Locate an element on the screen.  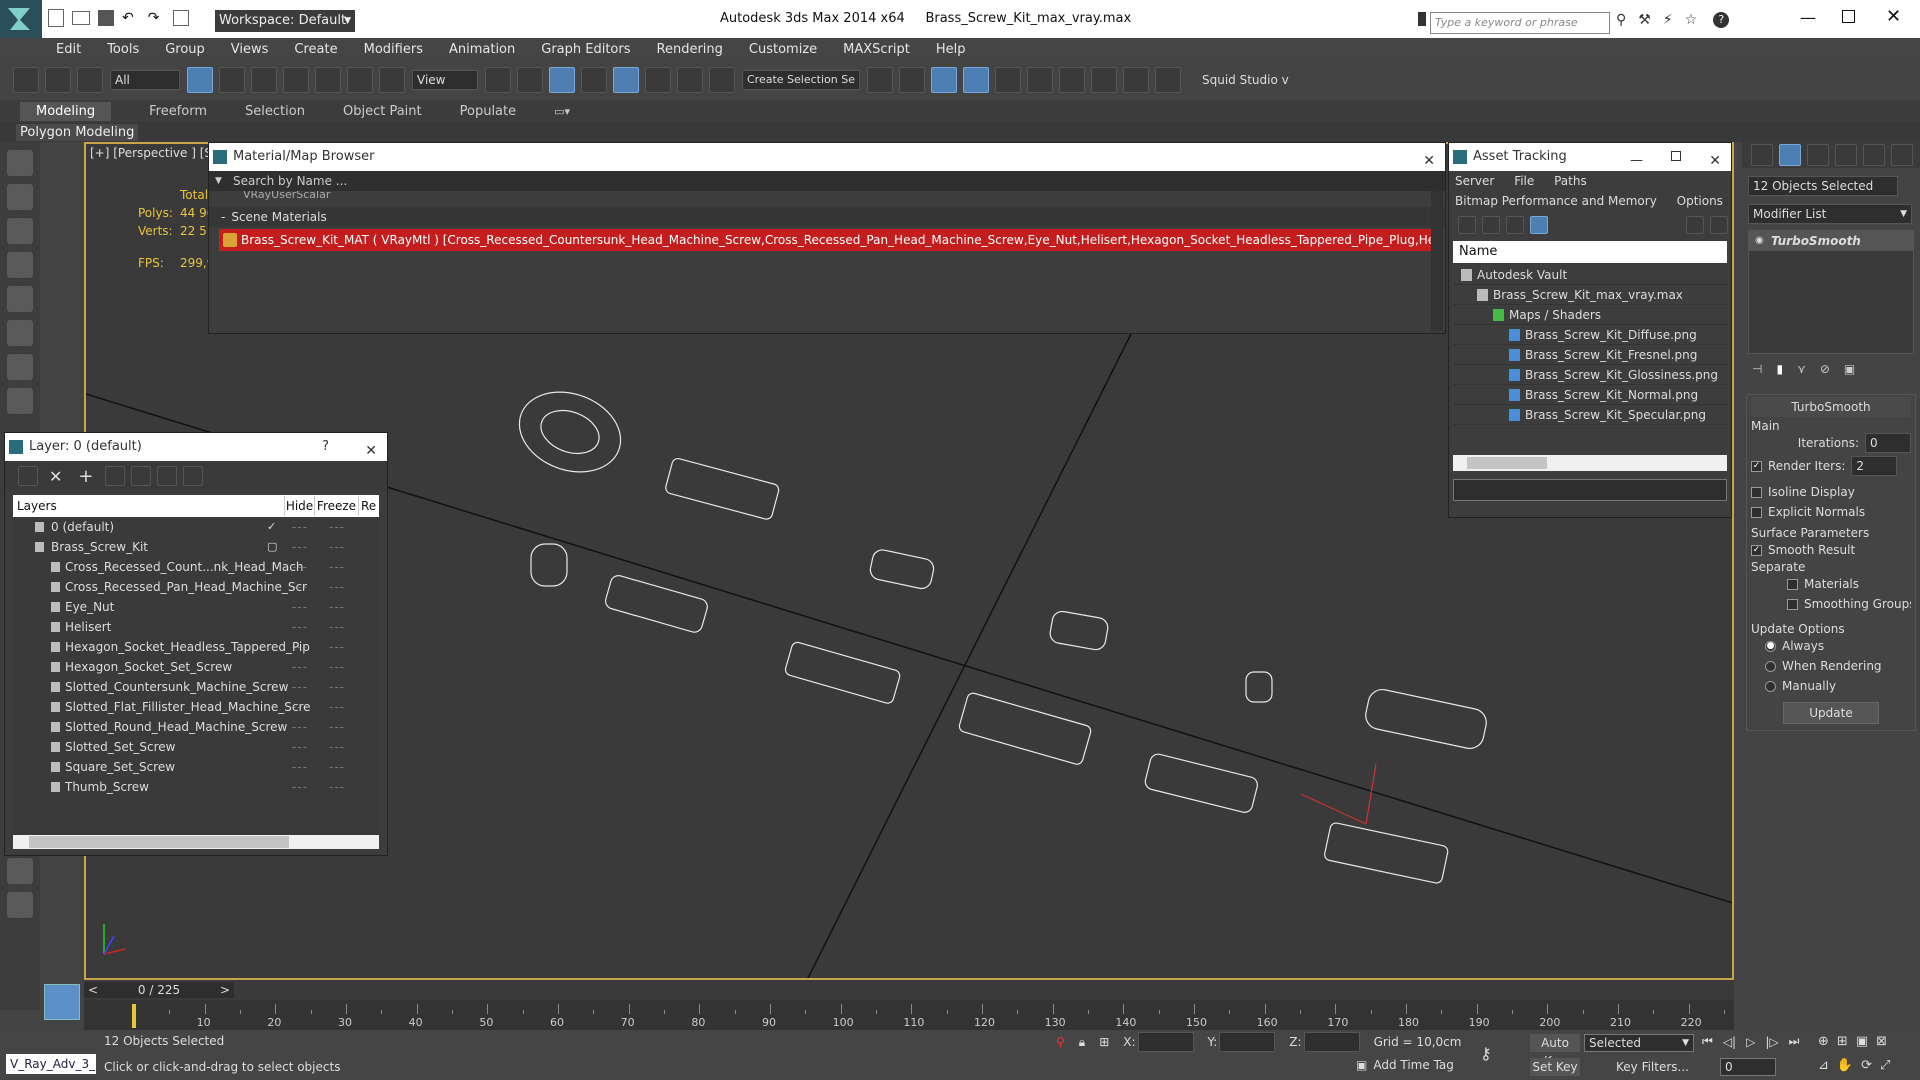
render-iters-spinner: 2 is located at coordinates (1874, 466).